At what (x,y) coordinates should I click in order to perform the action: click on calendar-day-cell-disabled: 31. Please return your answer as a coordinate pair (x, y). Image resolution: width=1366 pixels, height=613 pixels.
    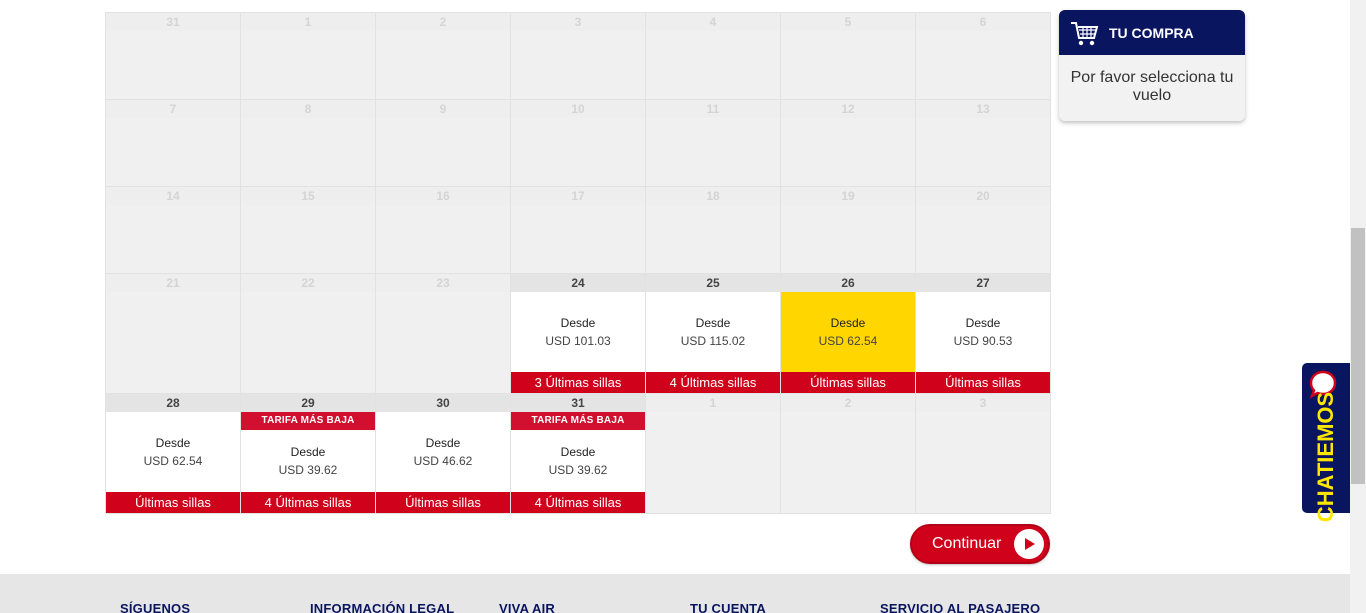
    Looking at the image, I should click on (173, 56).